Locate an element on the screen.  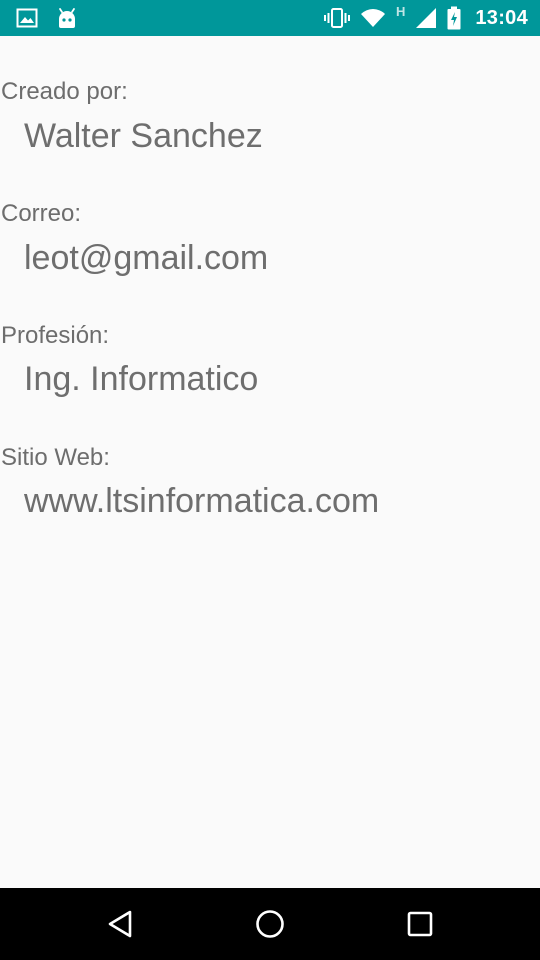
created-by-label: Creado por: is located at coordinates (64, 91).